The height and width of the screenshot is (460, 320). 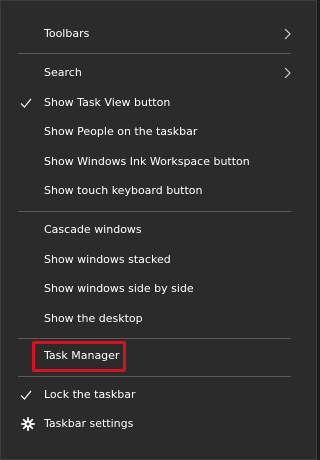 What do you see at coordinates (93, 318) in the screenshot?
I see `menu-item-label: Show the desktop` at bounding box center [93, 318].